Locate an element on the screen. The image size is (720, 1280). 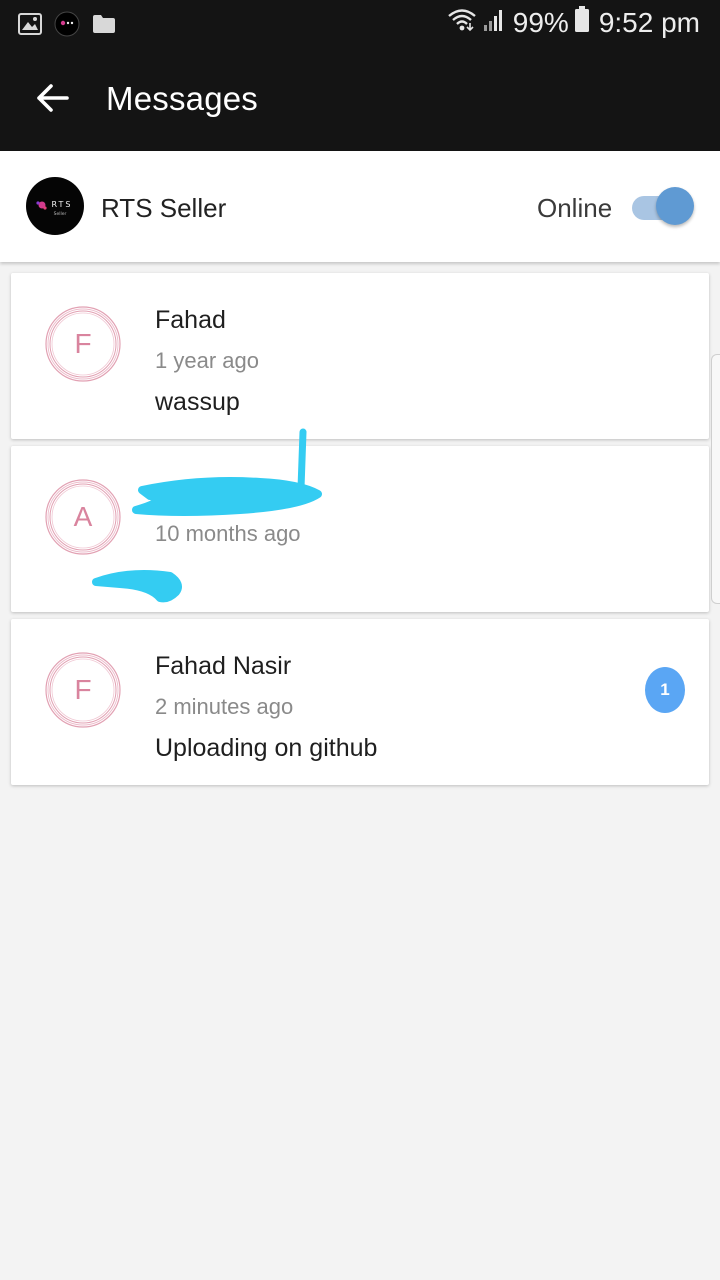
app-bar: Messages is located at coordinates (360, 101).